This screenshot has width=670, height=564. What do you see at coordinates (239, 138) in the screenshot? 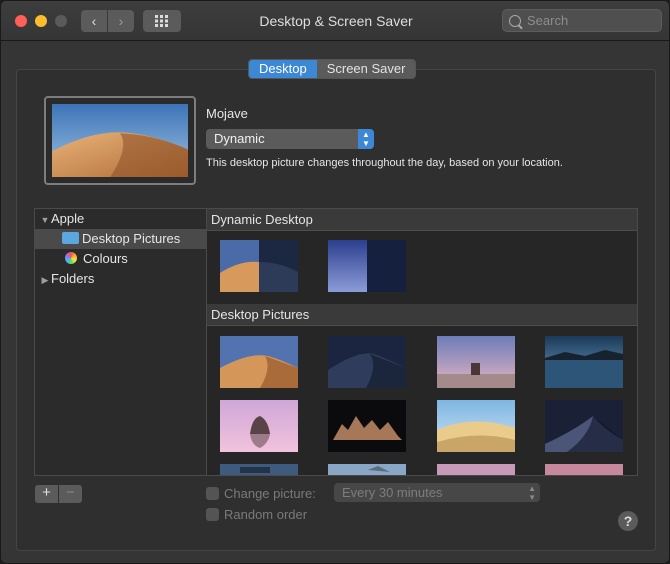
I see `popup-value: Dynamic` at bounding box center [239, 138].